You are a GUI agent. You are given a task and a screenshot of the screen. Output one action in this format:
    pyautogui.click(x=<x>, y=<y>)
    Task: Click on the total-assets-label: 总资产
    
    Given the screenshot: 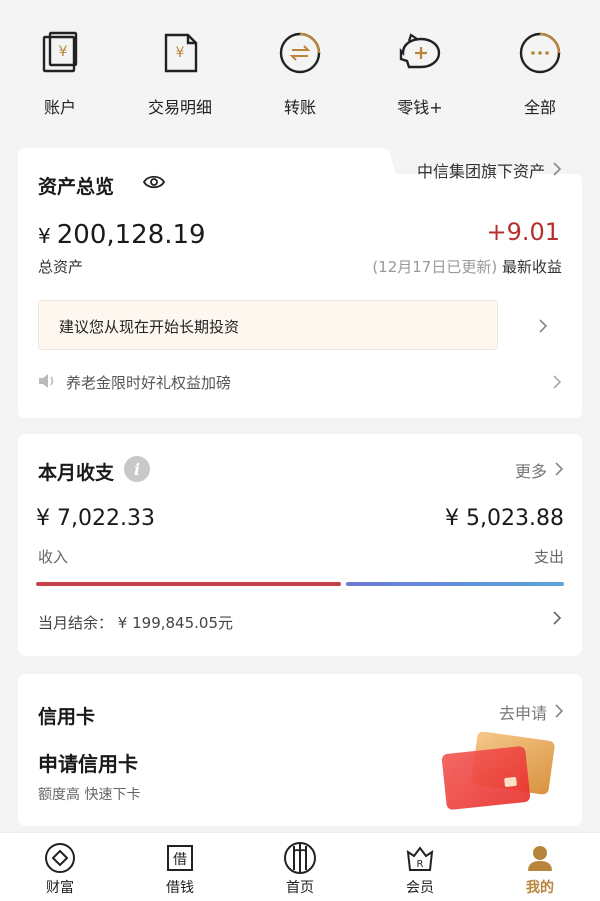 What is the action you would take?
    pyautogui.click(x=61, y=267)
    